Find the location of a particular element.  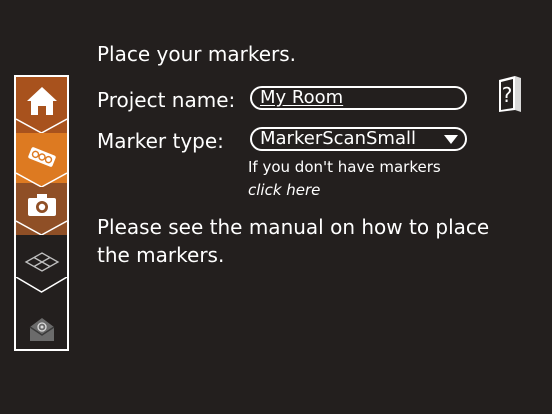

get-markers-link: click here is located at coordinates (284, 190).